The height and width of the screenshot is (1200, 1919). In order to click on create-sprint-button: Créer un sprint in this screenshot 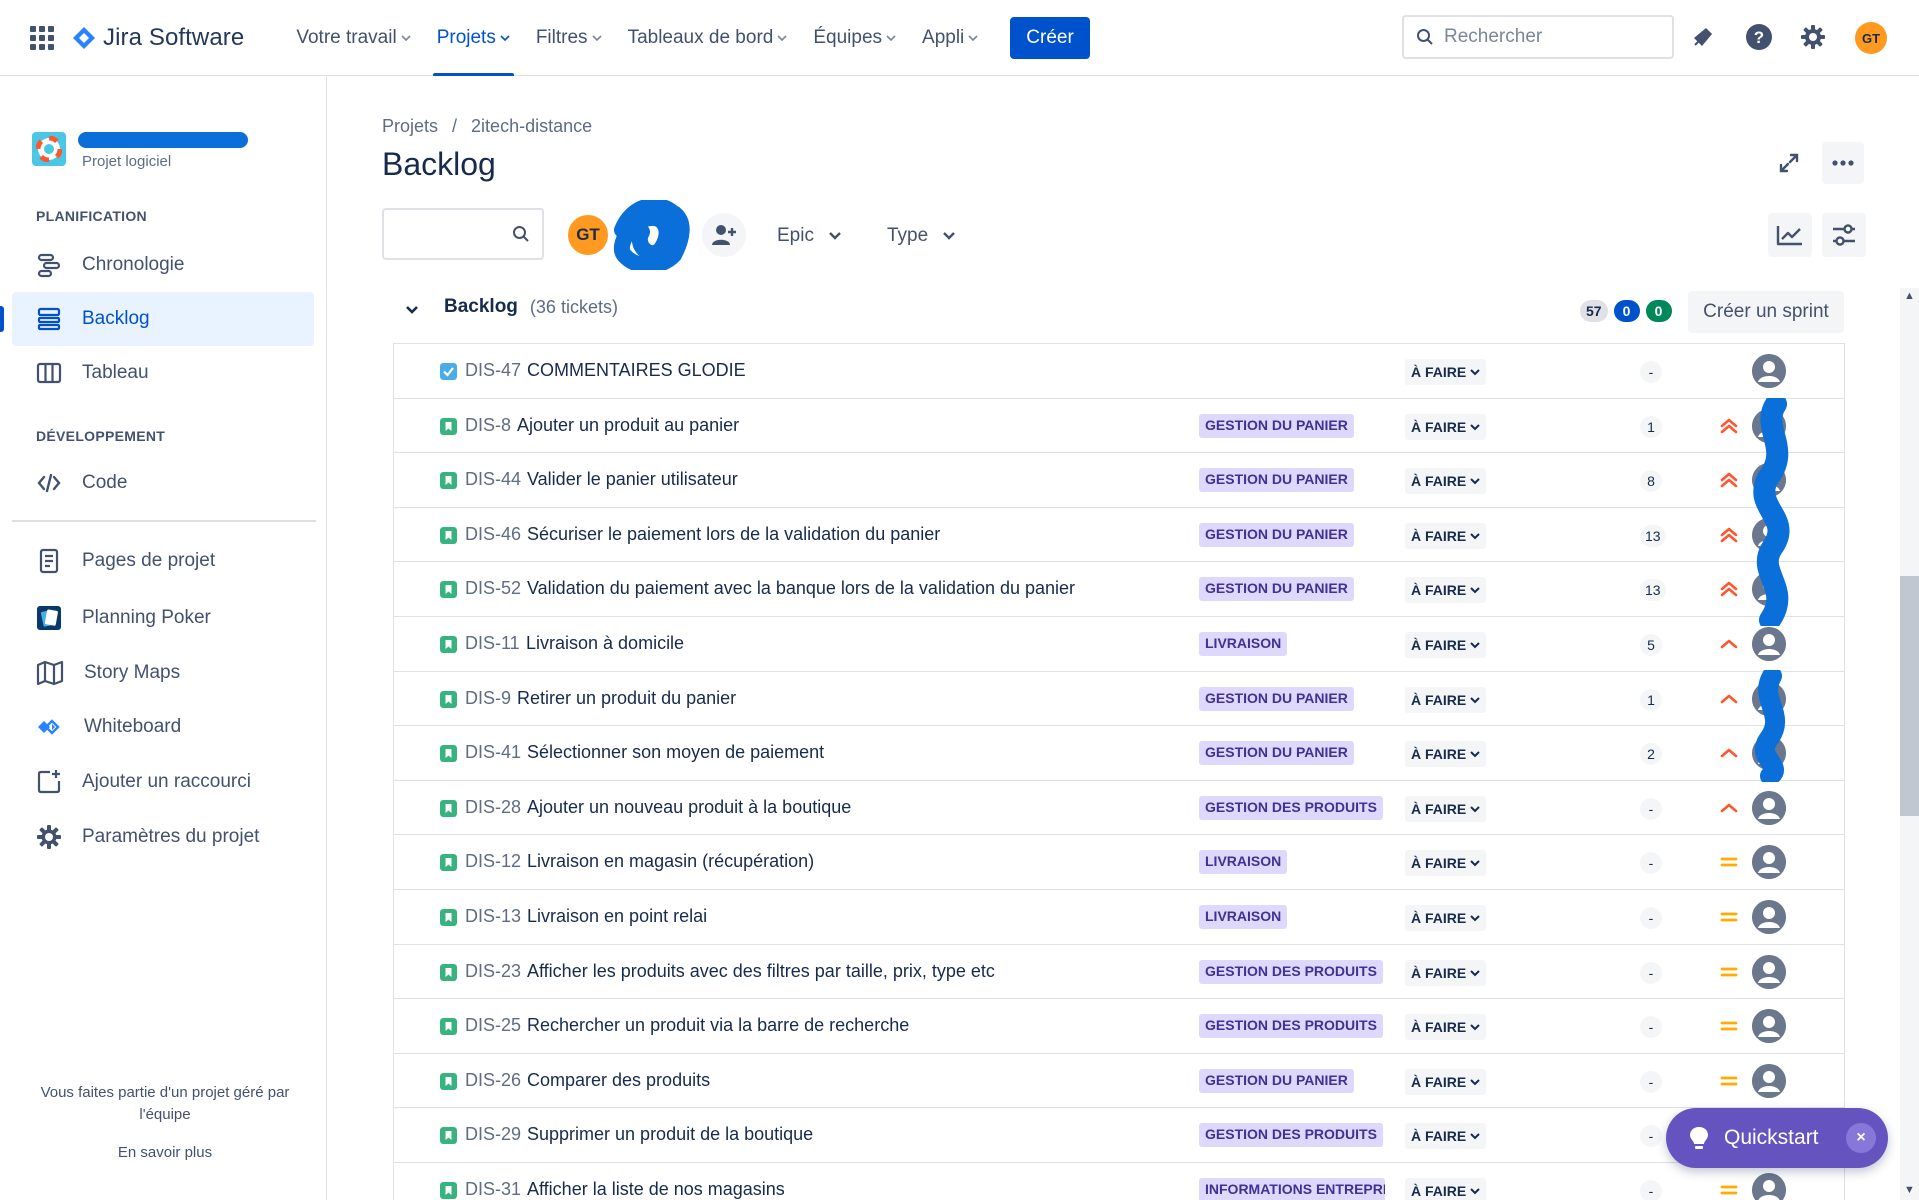, I will do `click(1766, 312)`.